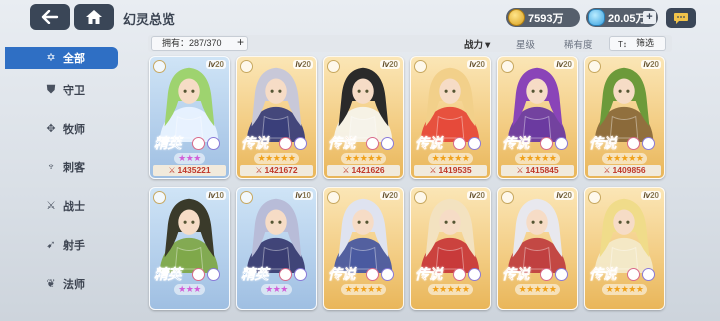 This screenshot has width=720, height=321. What do you see at coordinates (360, 17) in the screenshot?
I see `top-bar: 幻灵总览 7593万 20.05万 +` at bounding box center [360, 17].